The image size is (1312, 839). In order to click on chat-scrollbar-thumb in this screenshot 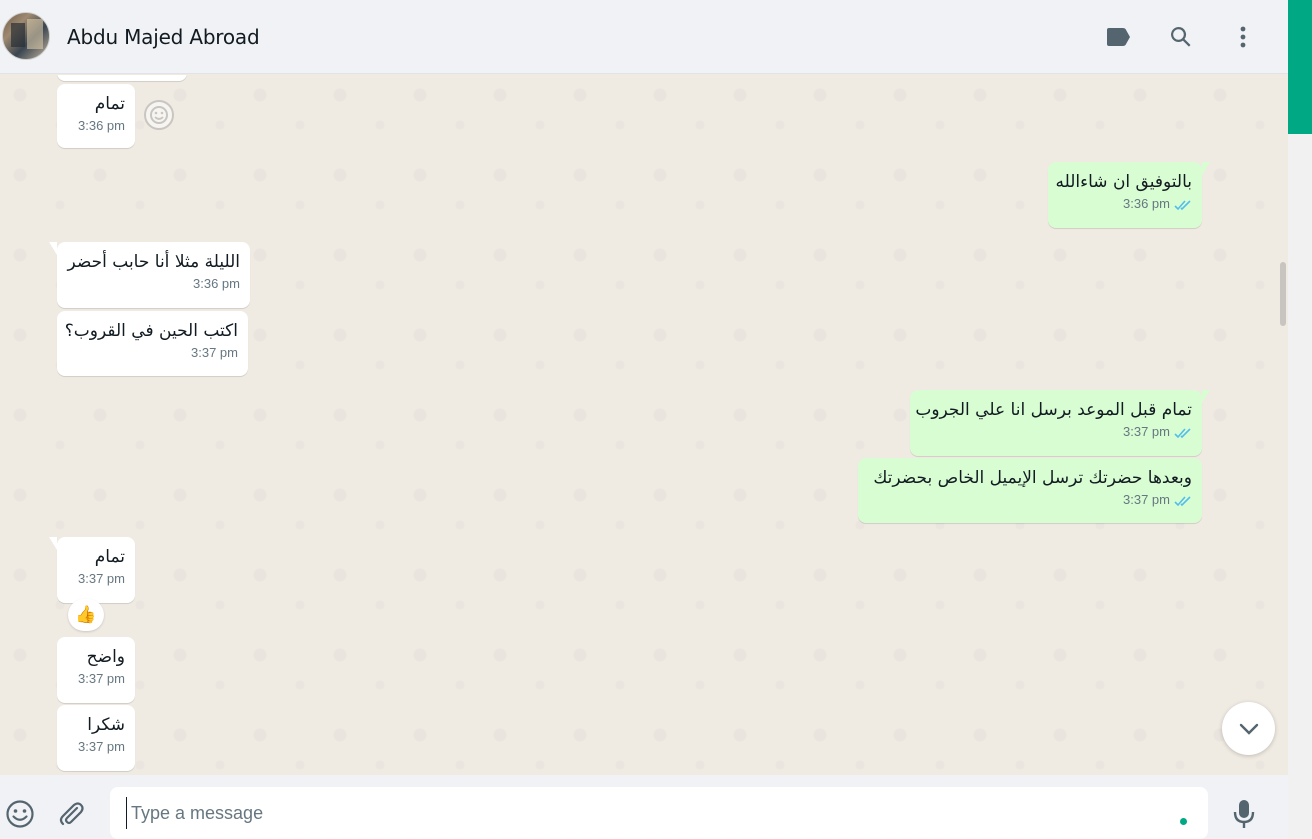, I will do `click(1283, 294)`.